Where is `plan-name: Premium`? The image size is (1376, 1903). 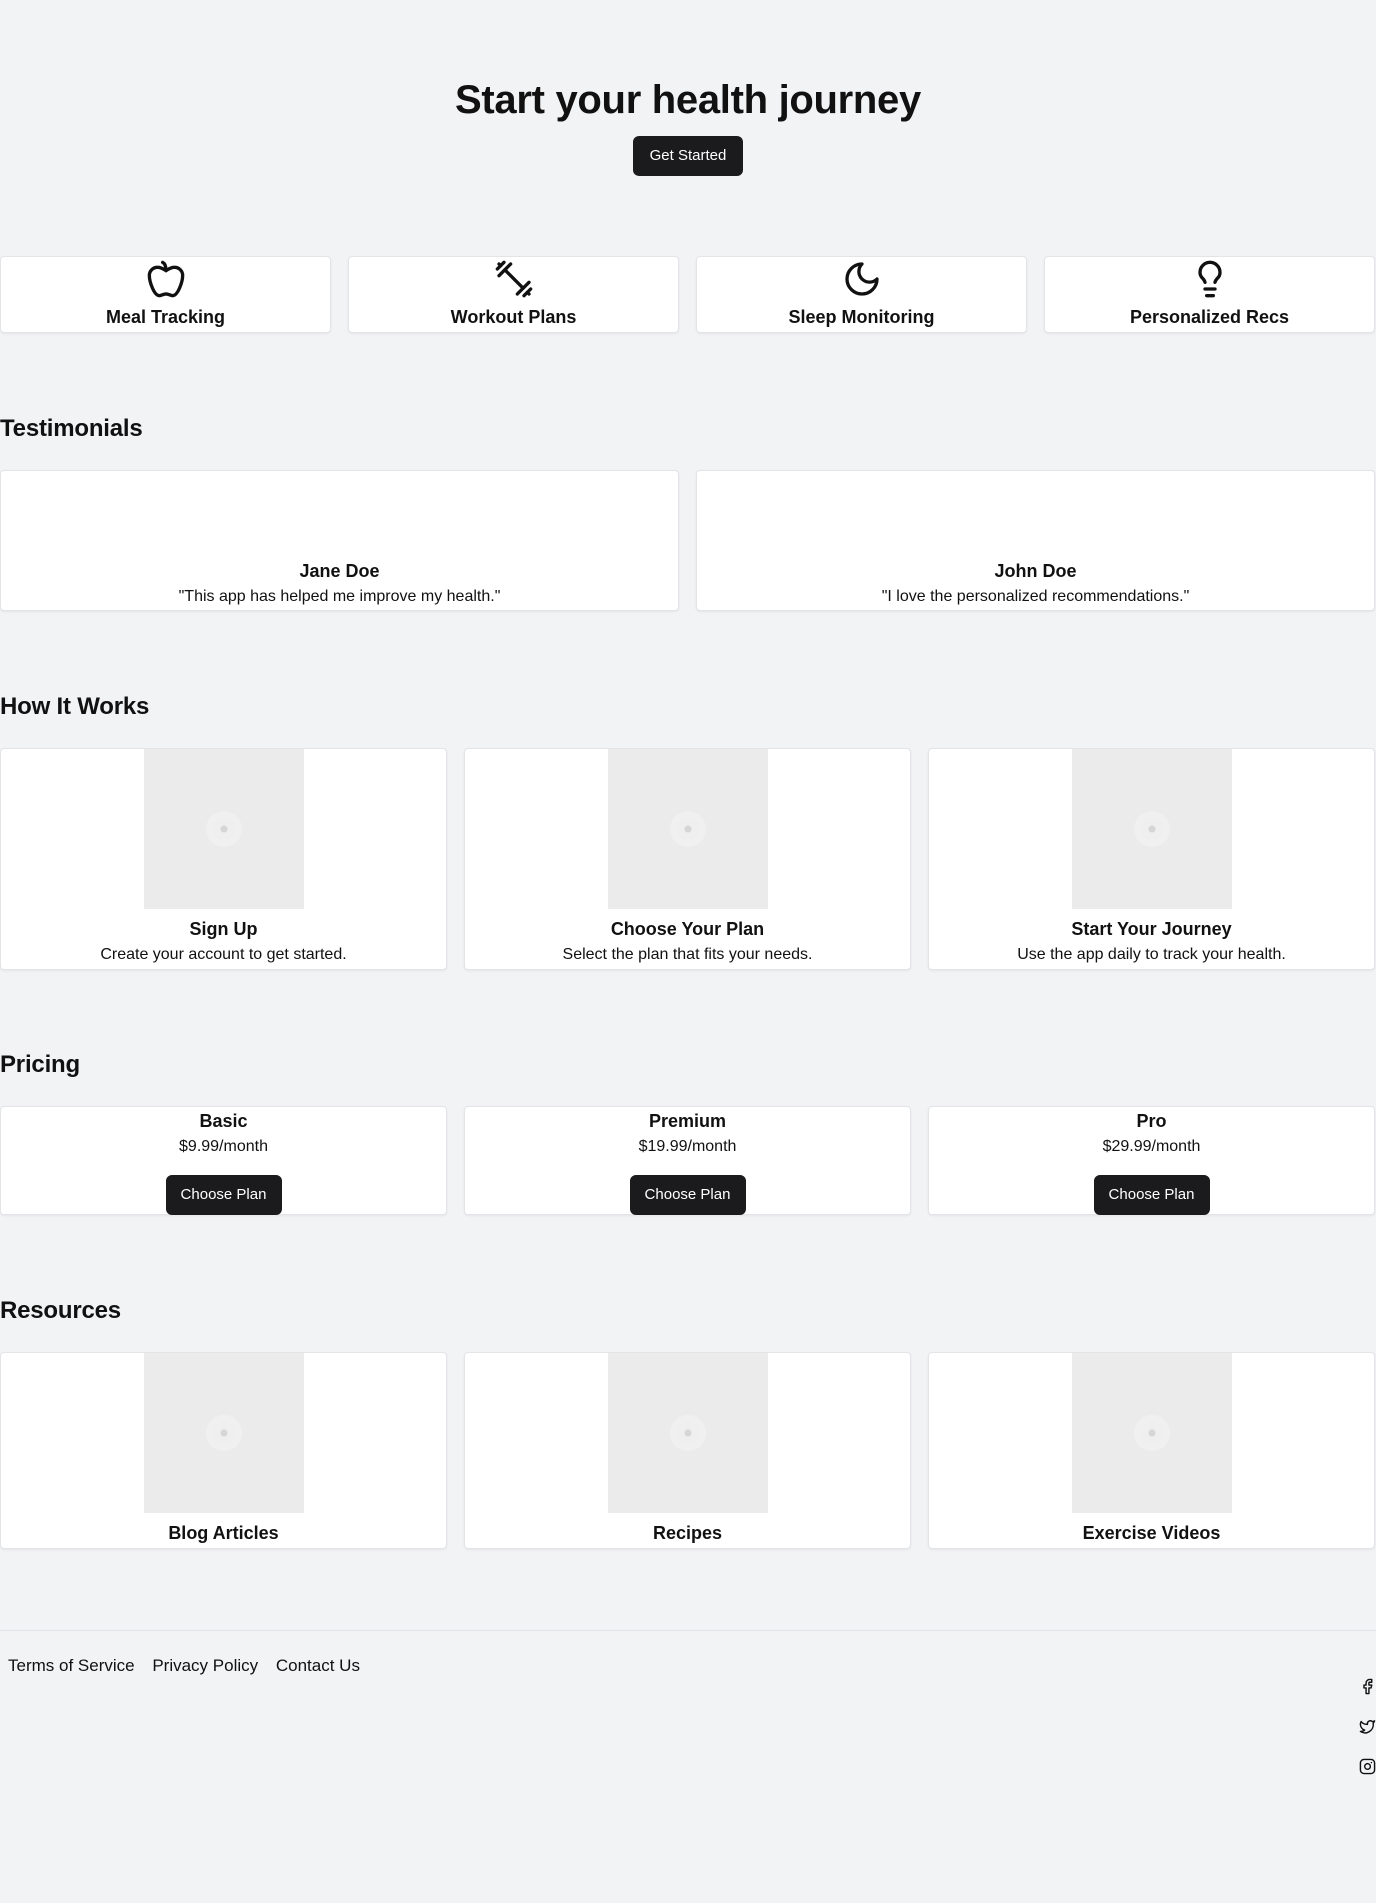 plan-name: Premium is located at coordinates (687, 1121).